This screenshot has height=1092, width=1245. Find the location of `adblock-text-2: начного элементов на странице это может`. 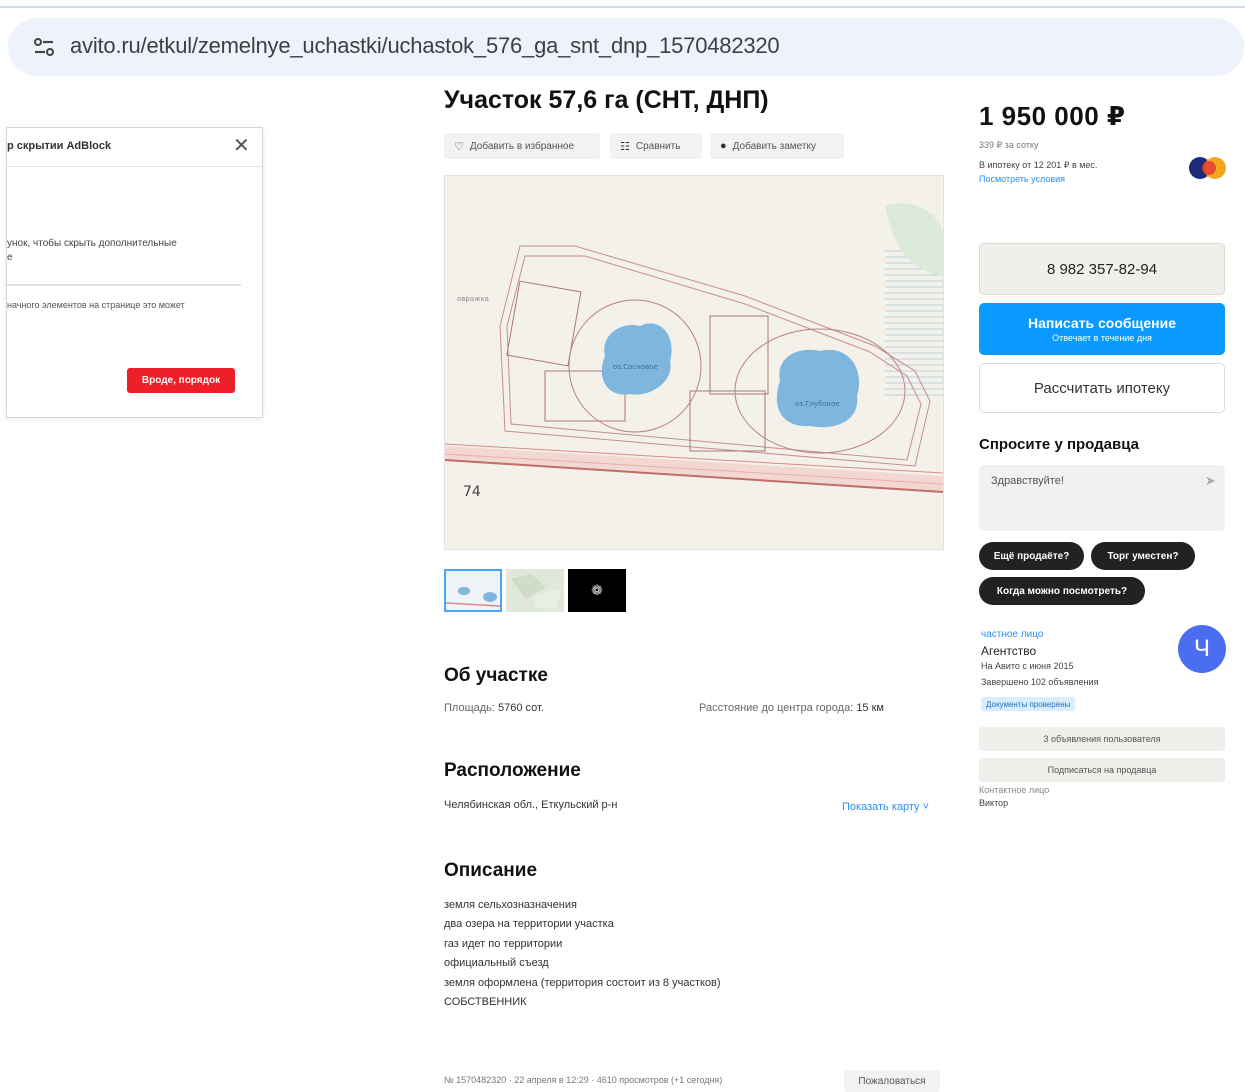

adblock-text-2: начного элементов на странице это может is located at coordinates (96, 305).